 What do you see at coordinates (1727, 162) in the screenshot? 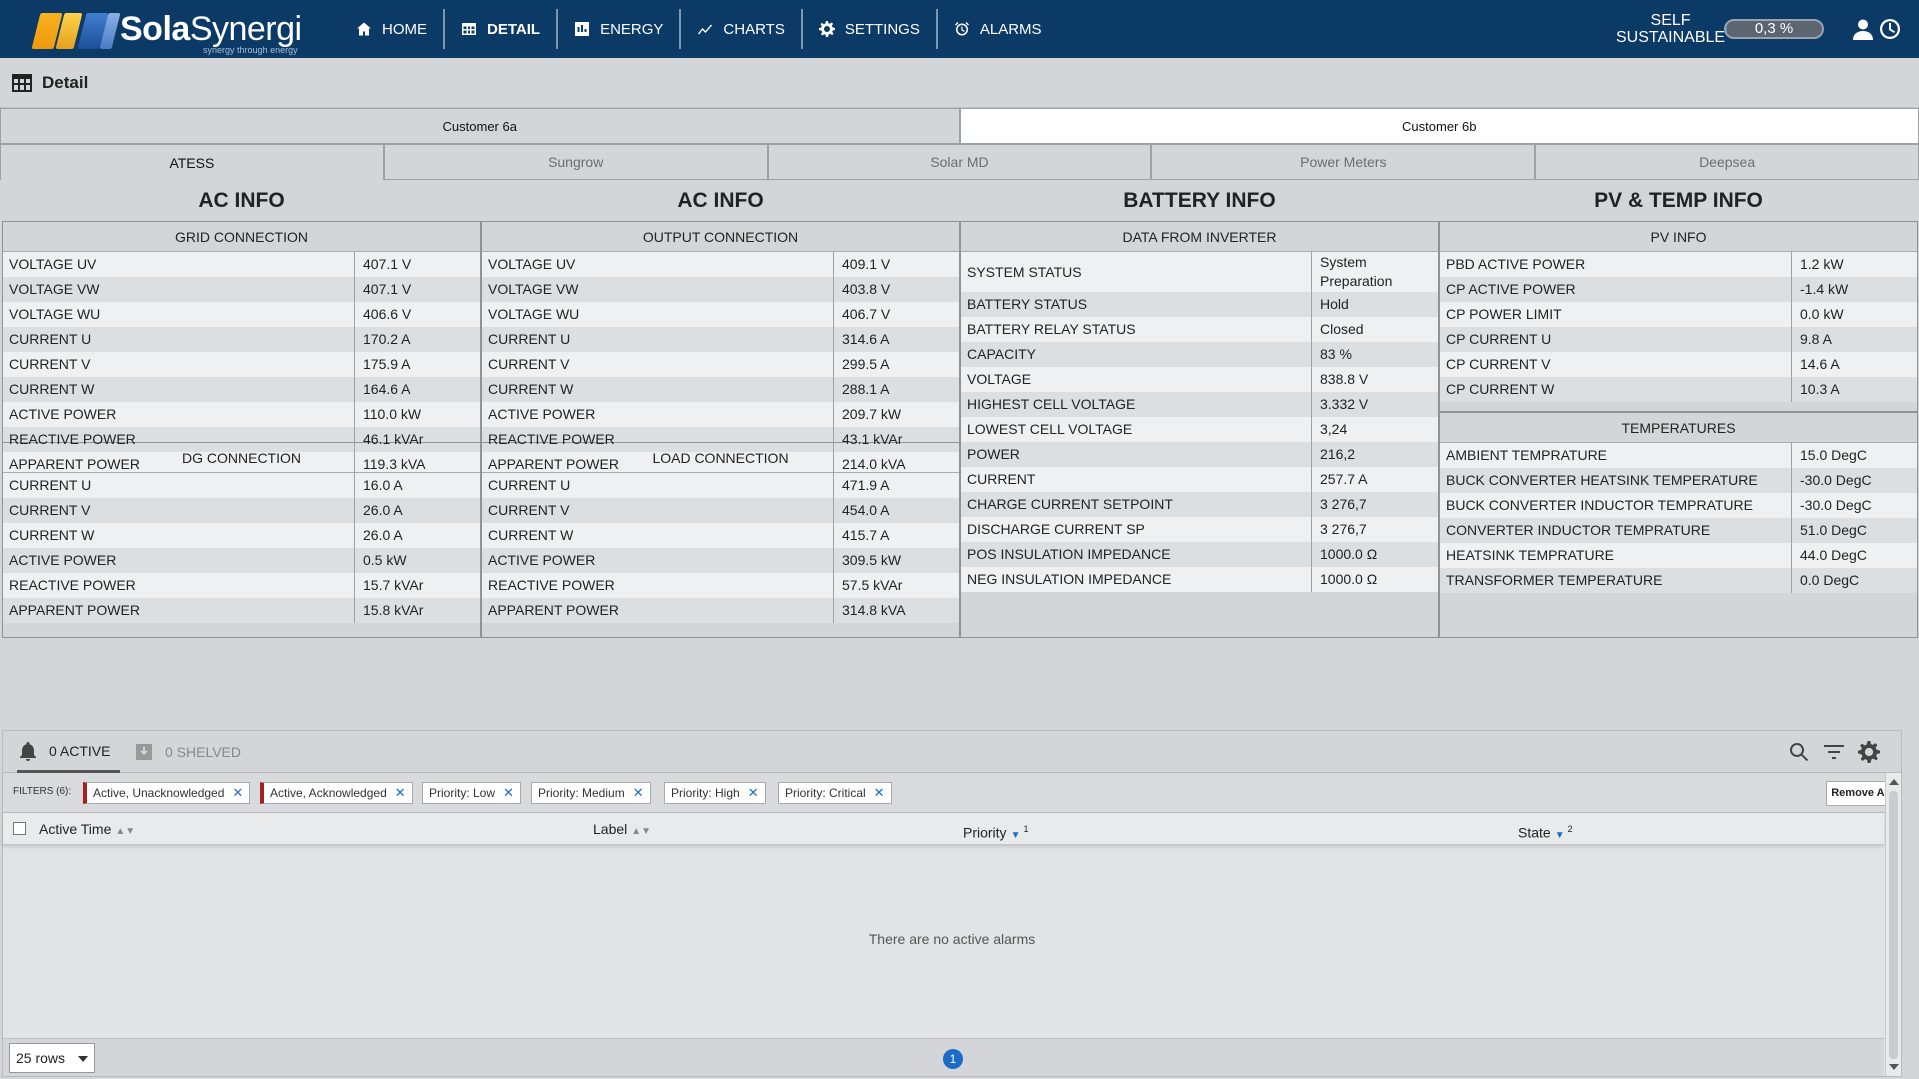
I see `tab-deepsea: Deepsea` at bounding box center [1727, 162].